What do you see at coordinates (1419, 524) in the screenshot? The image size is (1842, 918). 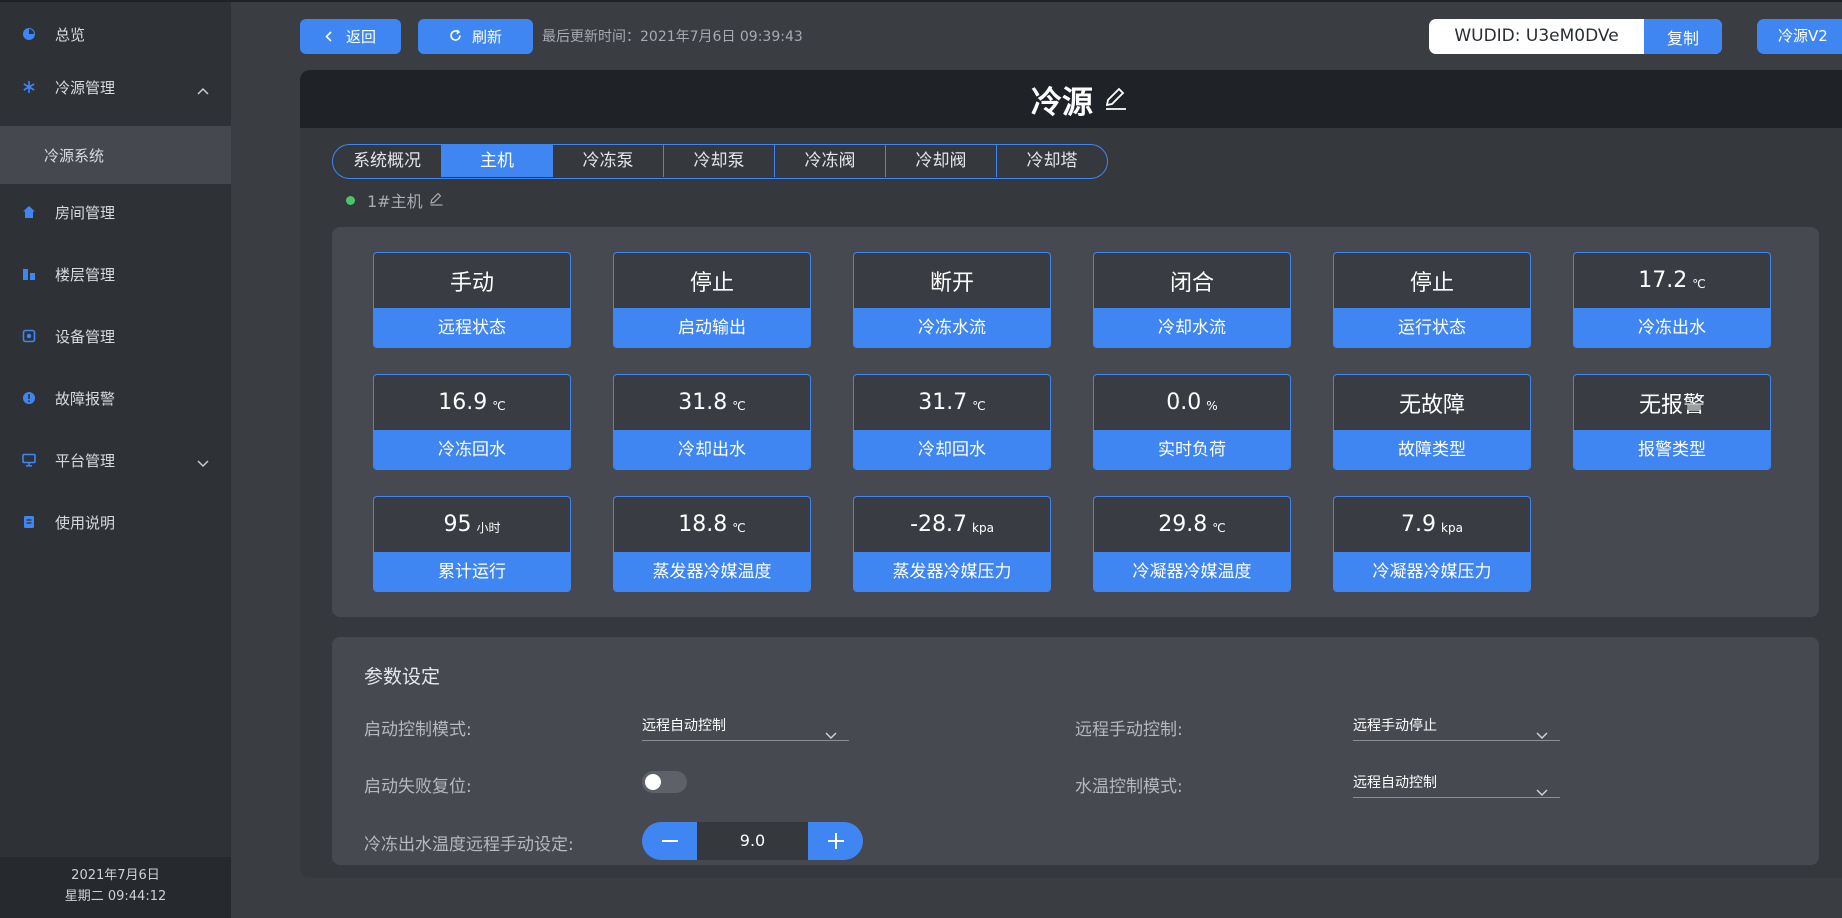 I see `status-card-value-text: 7.9` at bounding box center [1419, 524].